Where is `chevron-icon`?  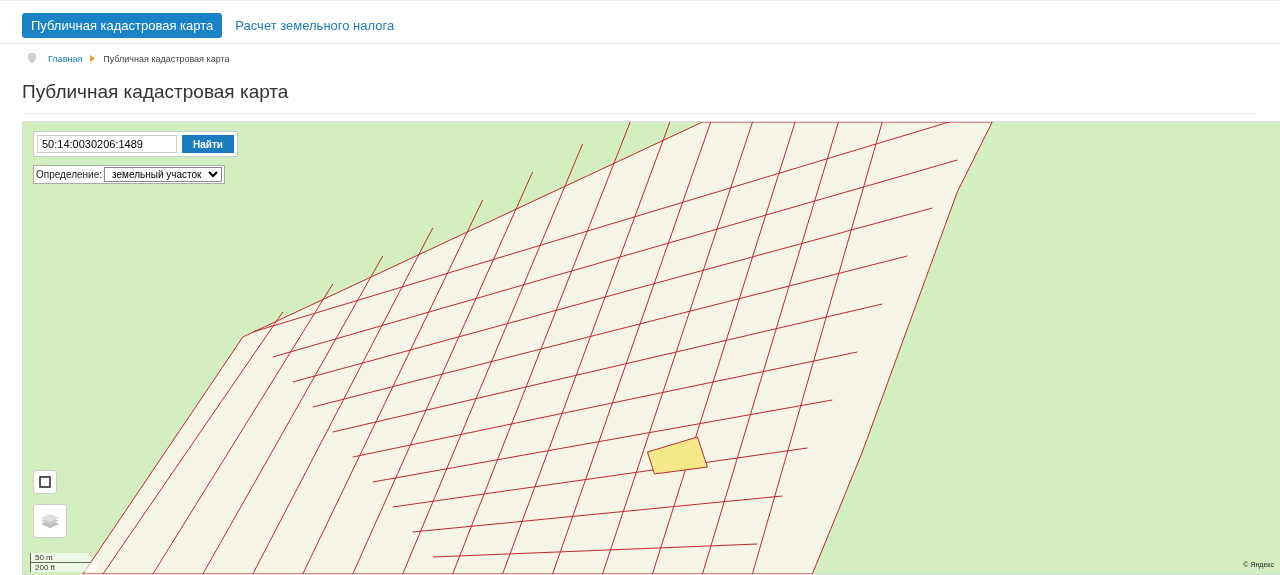 chevron-icon is located at coordinates (93, 58).